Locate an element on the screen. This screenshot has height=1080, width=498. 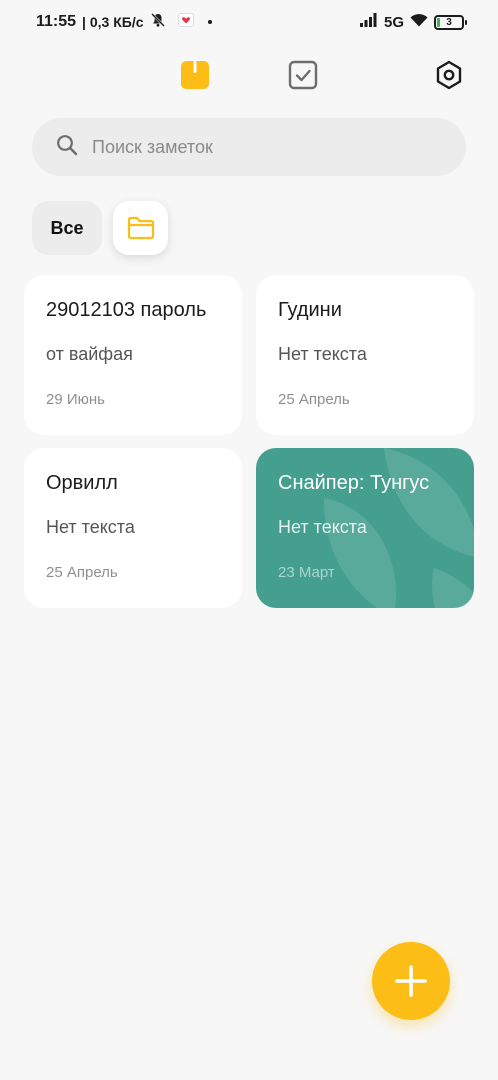
plus-icon is located at coordinates (411, 981).